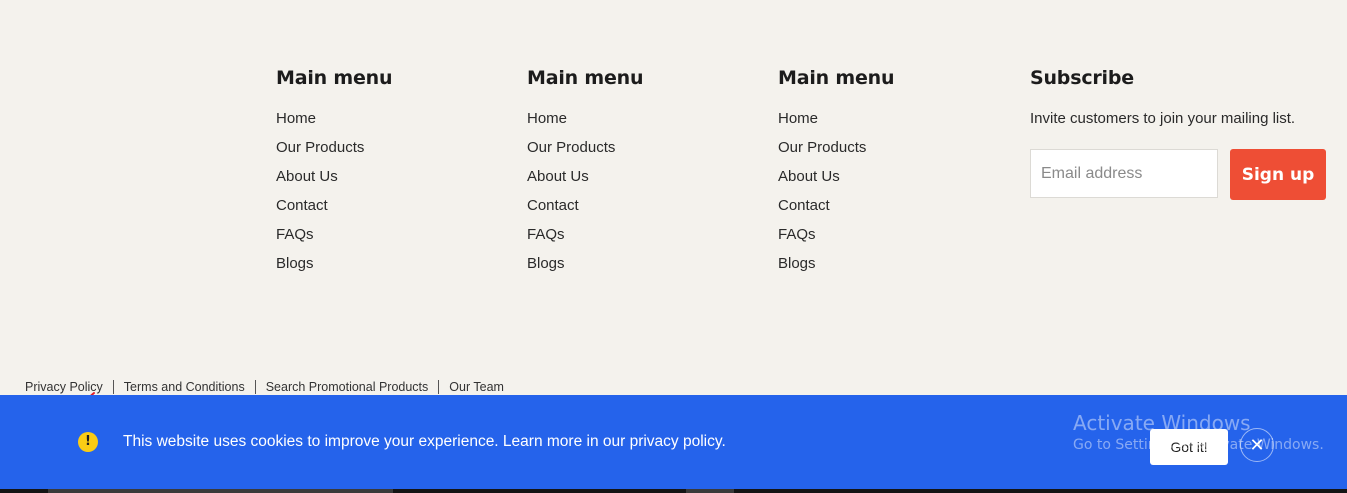  I want to click on close-icon: ✕, so click(1257, 445).